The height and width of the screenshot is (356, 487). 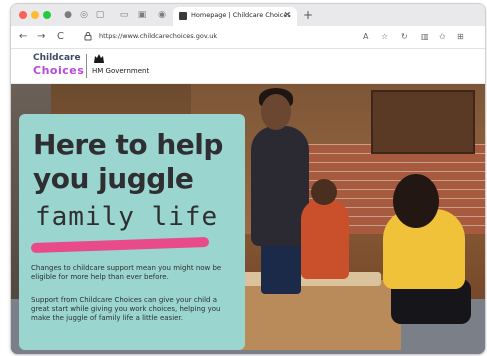 I want to click on back-button: ←, so click(x=23, y=36).